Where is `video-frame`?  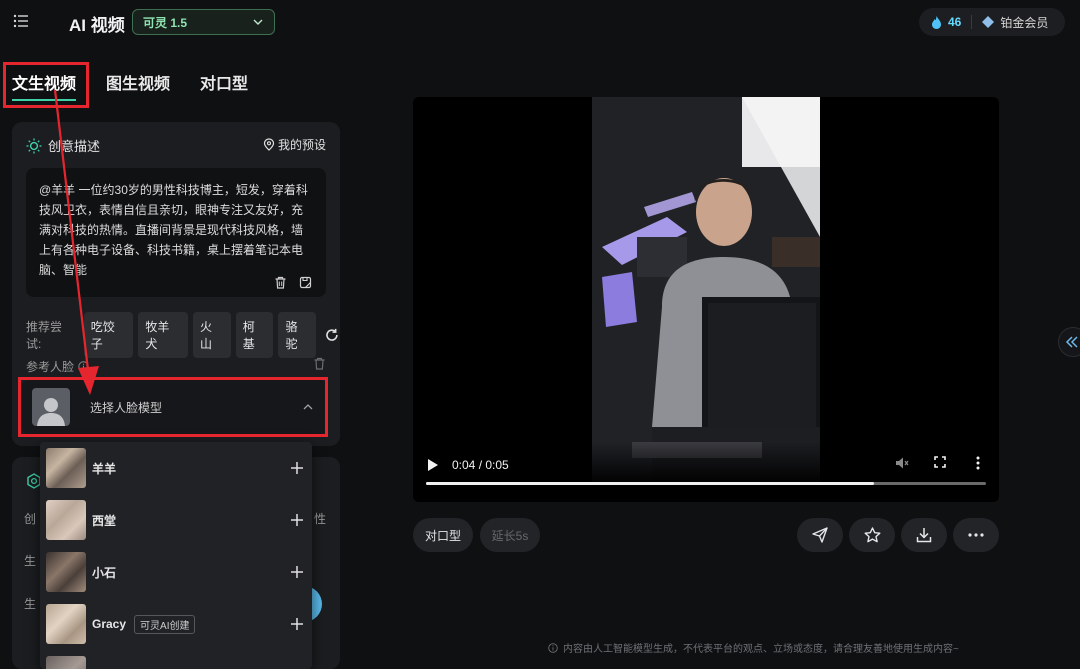 video-frame is located at coordinates (706, 289).